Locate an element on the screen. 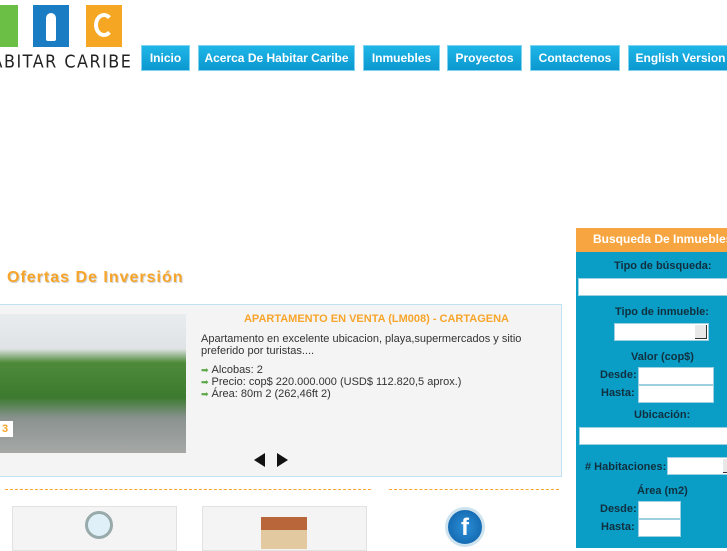 The width and height of the screenshot is (727, 551). search-link-box is located at coordinates (94, 528).